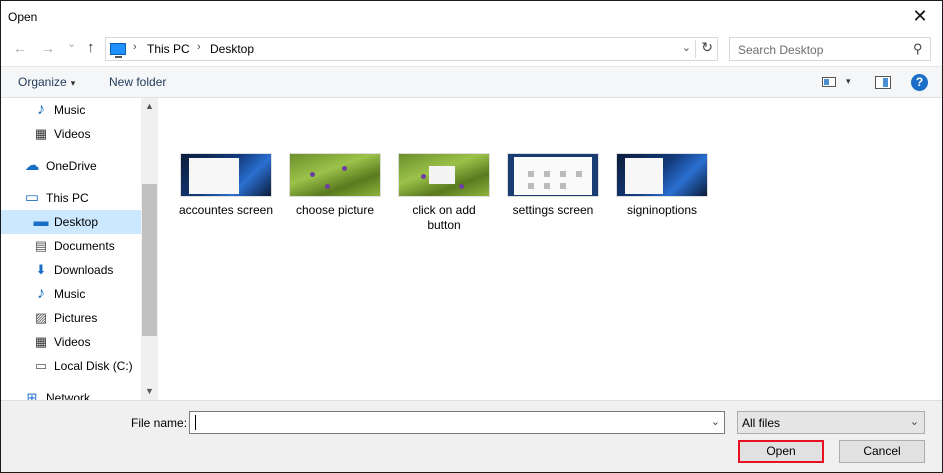  I want to click on file-name: choose picture, so click(335, 210).